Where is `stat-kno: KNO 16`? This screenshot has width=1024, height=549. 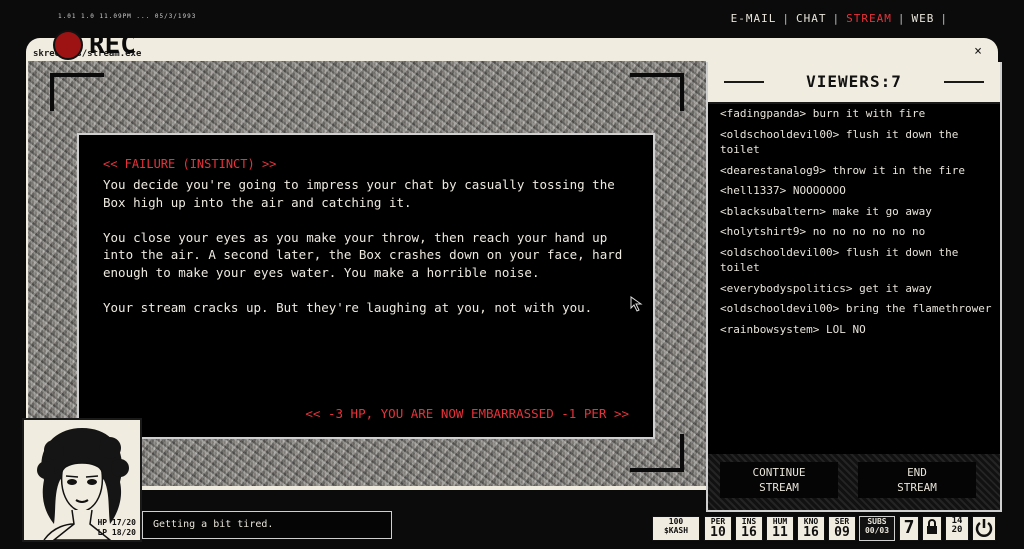
stat-kno: KNO 16 is located at coordinates (811, 528).